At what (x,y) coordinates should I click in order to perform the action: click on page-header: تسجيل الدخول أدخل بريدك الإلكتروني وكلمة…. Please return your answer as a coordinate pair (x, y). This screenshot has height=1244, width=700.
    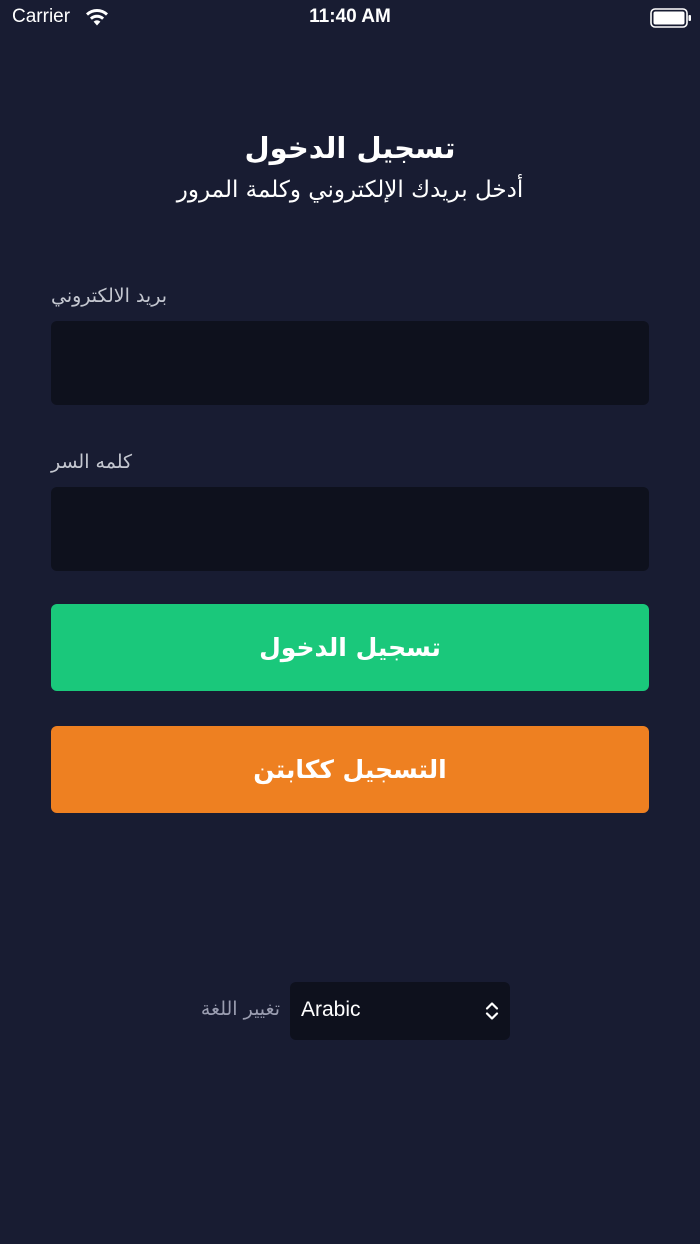
    Looking at the image, I should click on (350, 168).